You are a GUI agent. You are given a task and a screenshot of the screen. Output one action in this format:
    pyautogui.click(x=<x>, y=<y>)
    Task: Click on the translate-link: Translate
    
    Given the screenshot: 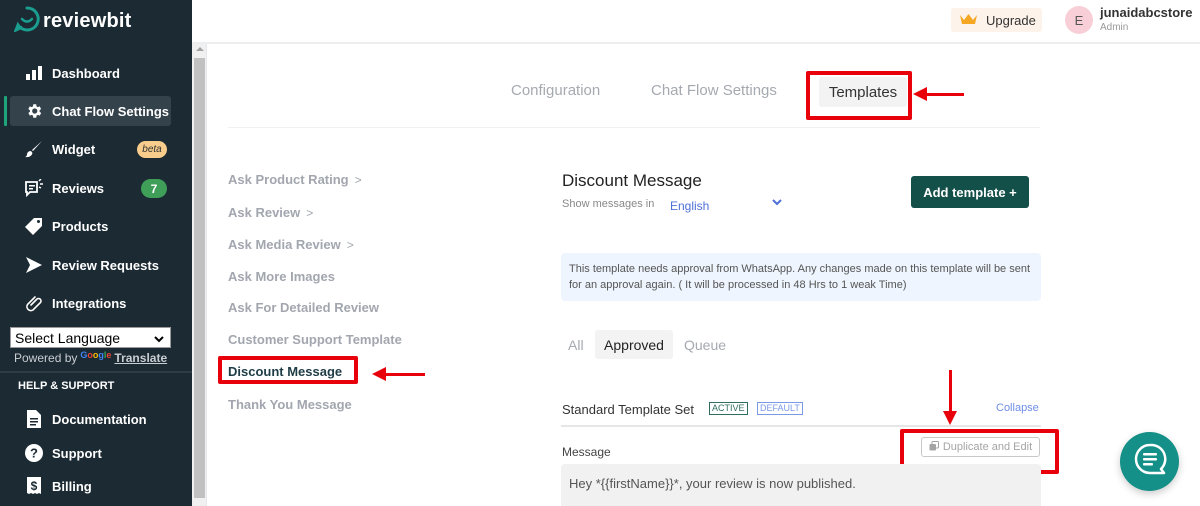 What is the action you would take?
    pyautogui.click(x=140, y=358)
    